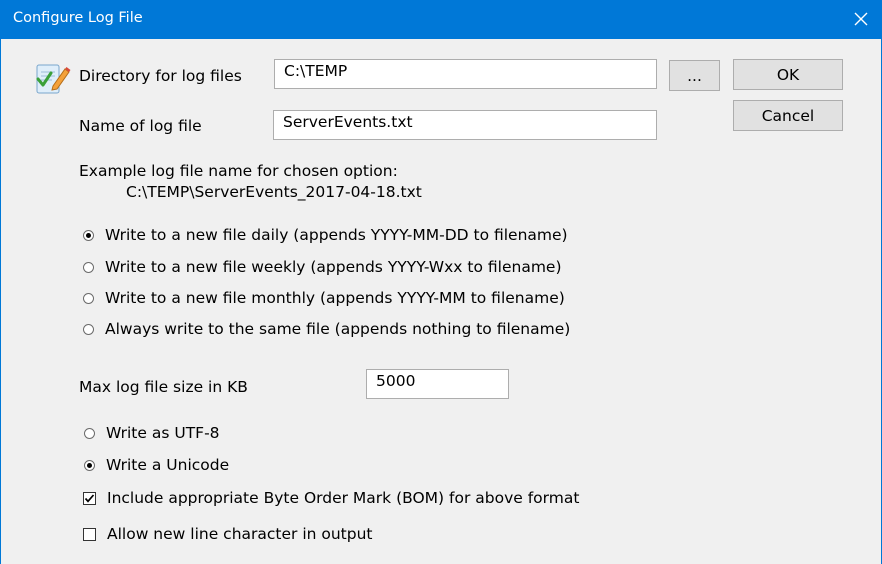  I want to click on checkbox-label: Allow new line character in output, so click(240, 534).